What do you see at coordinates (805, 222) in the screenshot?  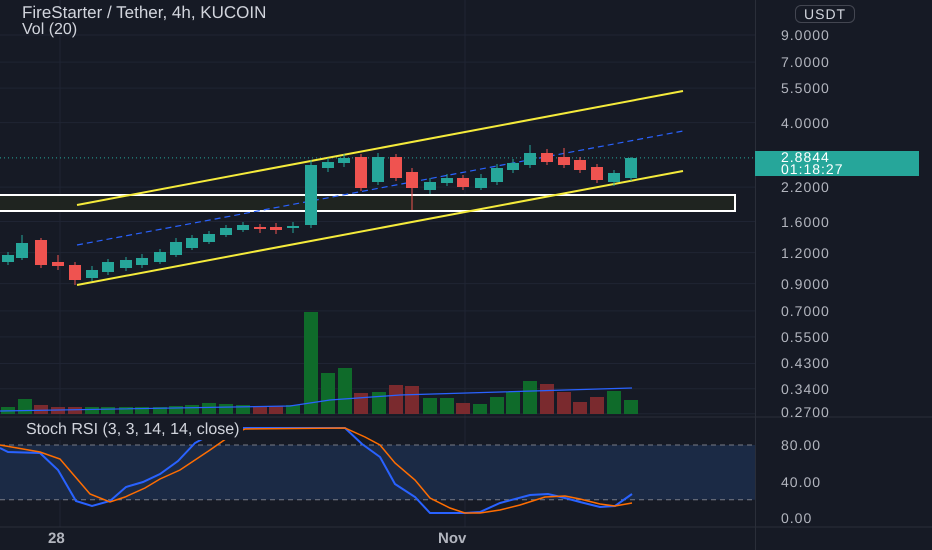 I see `price-axis-label: 1.6000` at bounding box center [805, 222].